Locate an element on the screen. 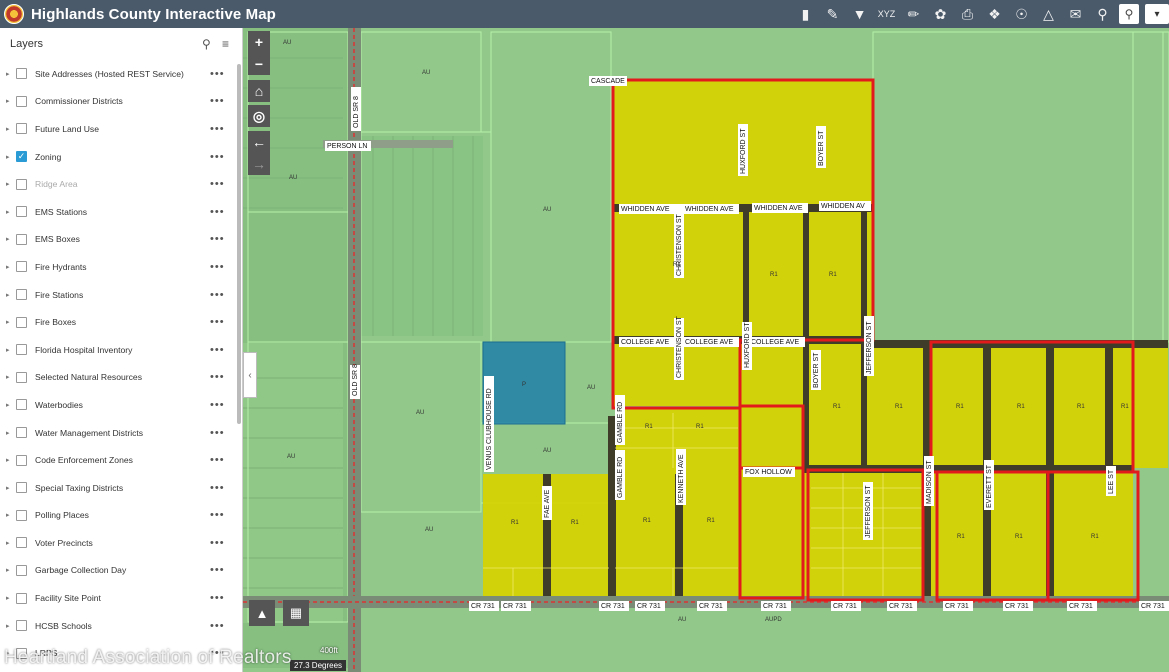 The image size is (1169, 672). layer-item: ▸ Waterbodies ••• is located at coordinates (121, 405).